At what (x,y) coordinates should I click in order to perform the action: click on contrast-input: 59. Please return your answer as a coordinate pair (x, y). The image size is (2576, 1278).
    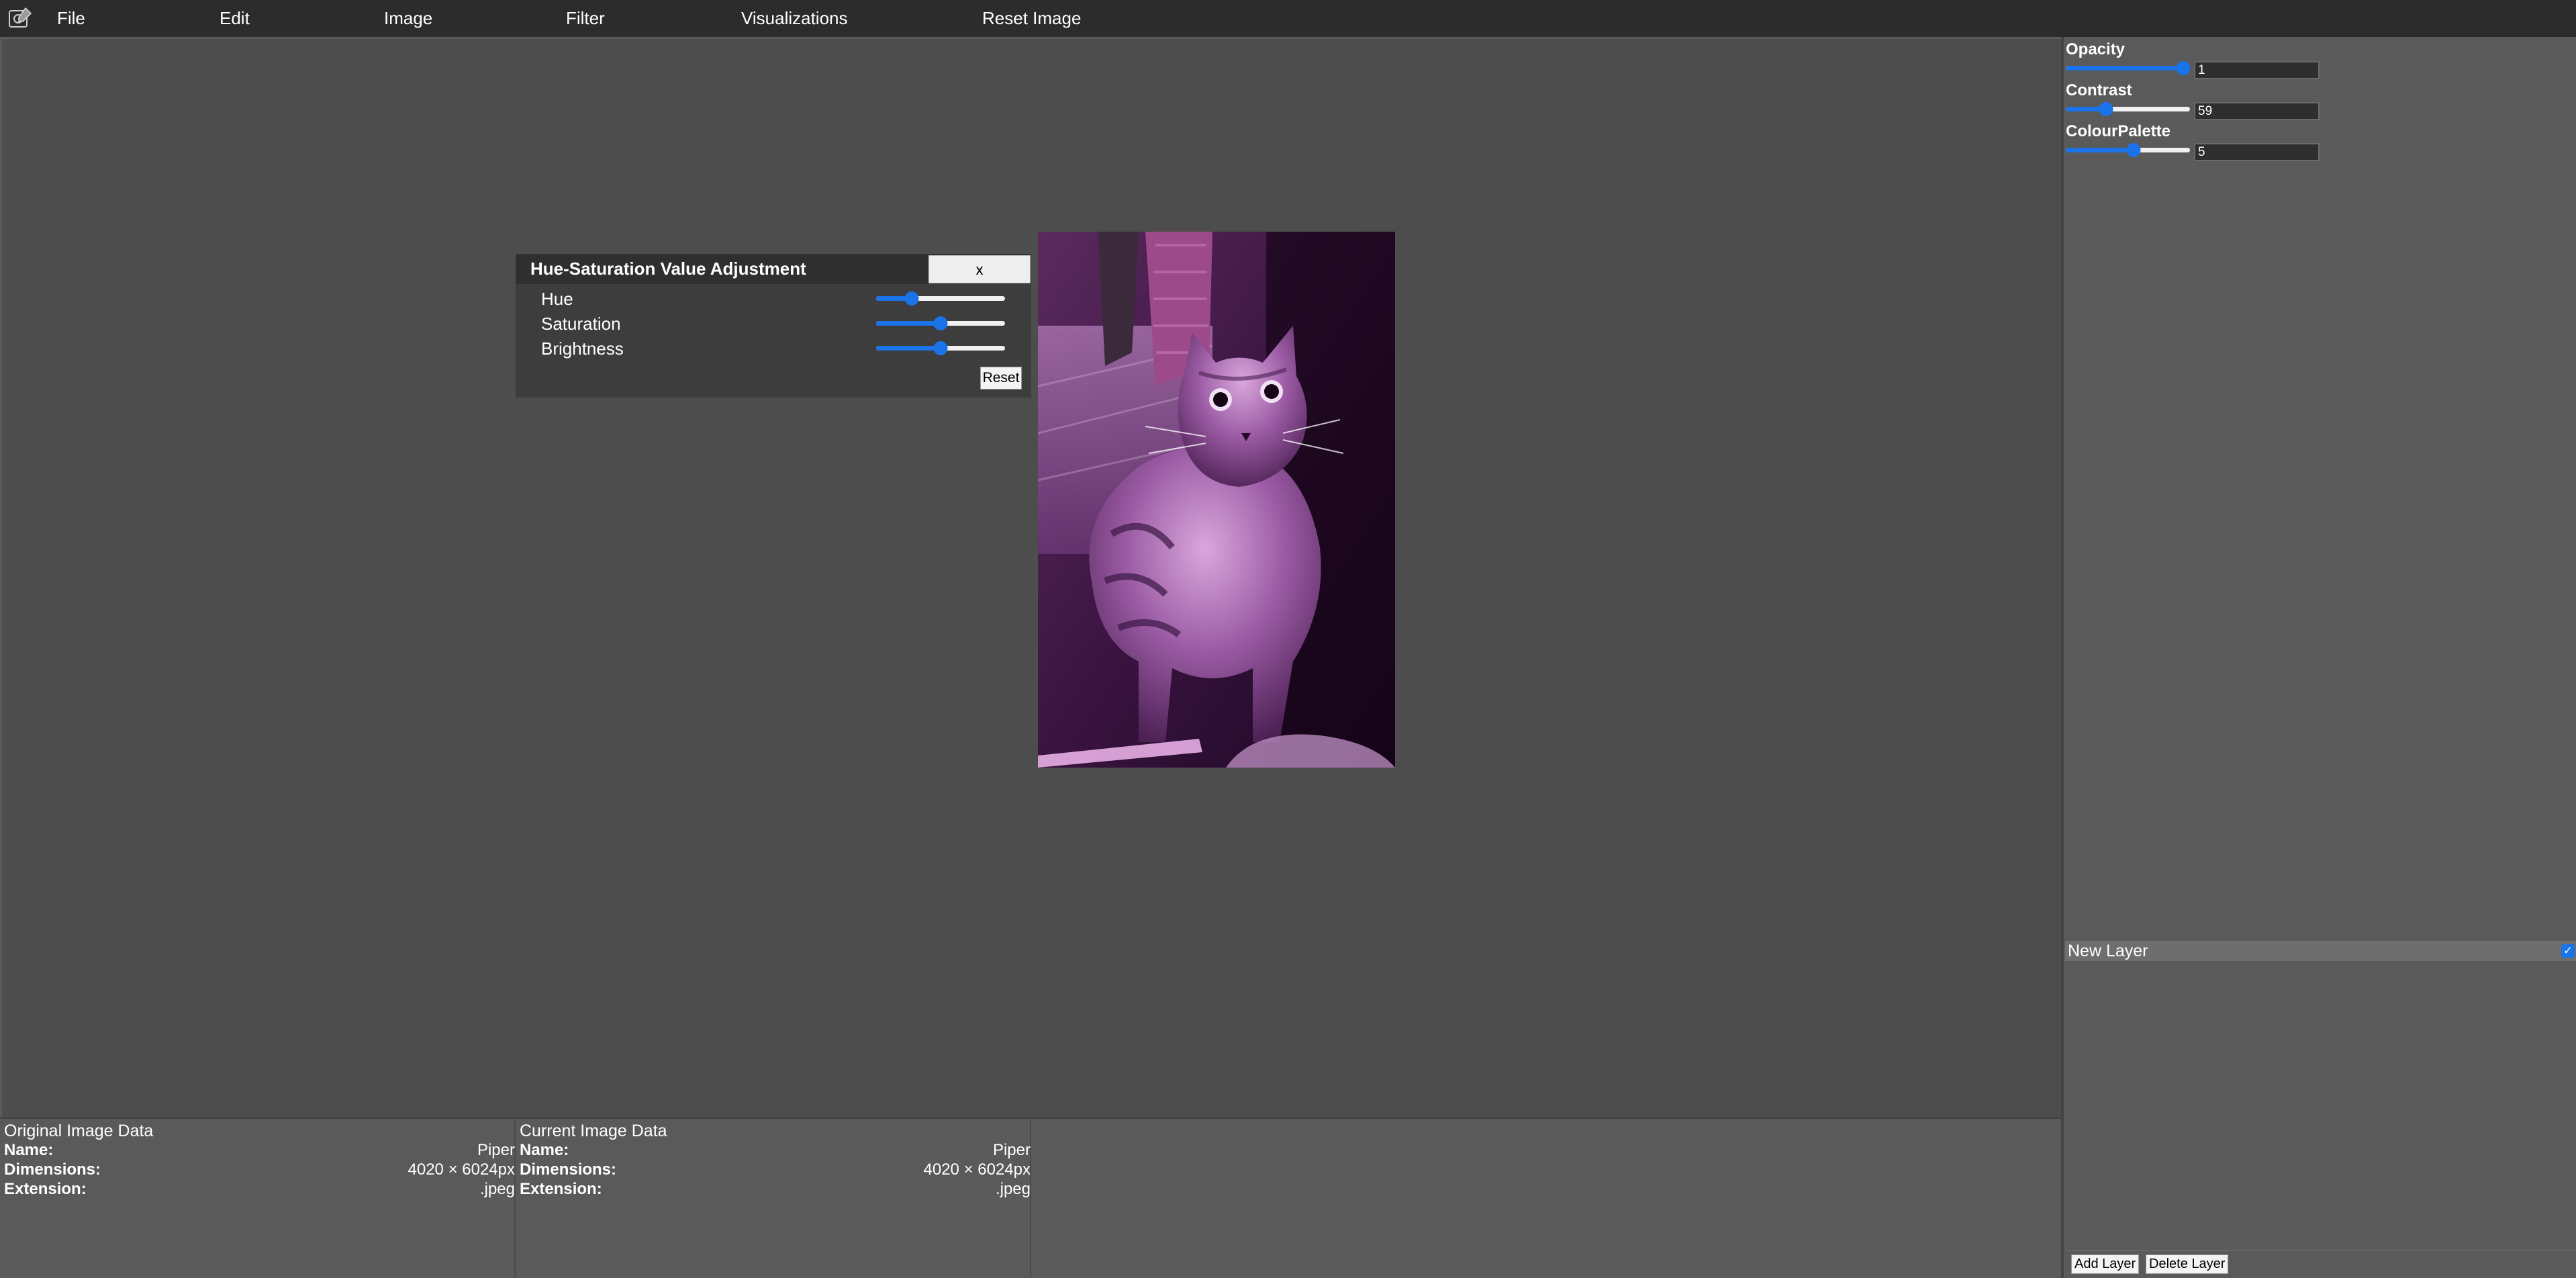
    Looking at the image, I should click on (2257, 111).